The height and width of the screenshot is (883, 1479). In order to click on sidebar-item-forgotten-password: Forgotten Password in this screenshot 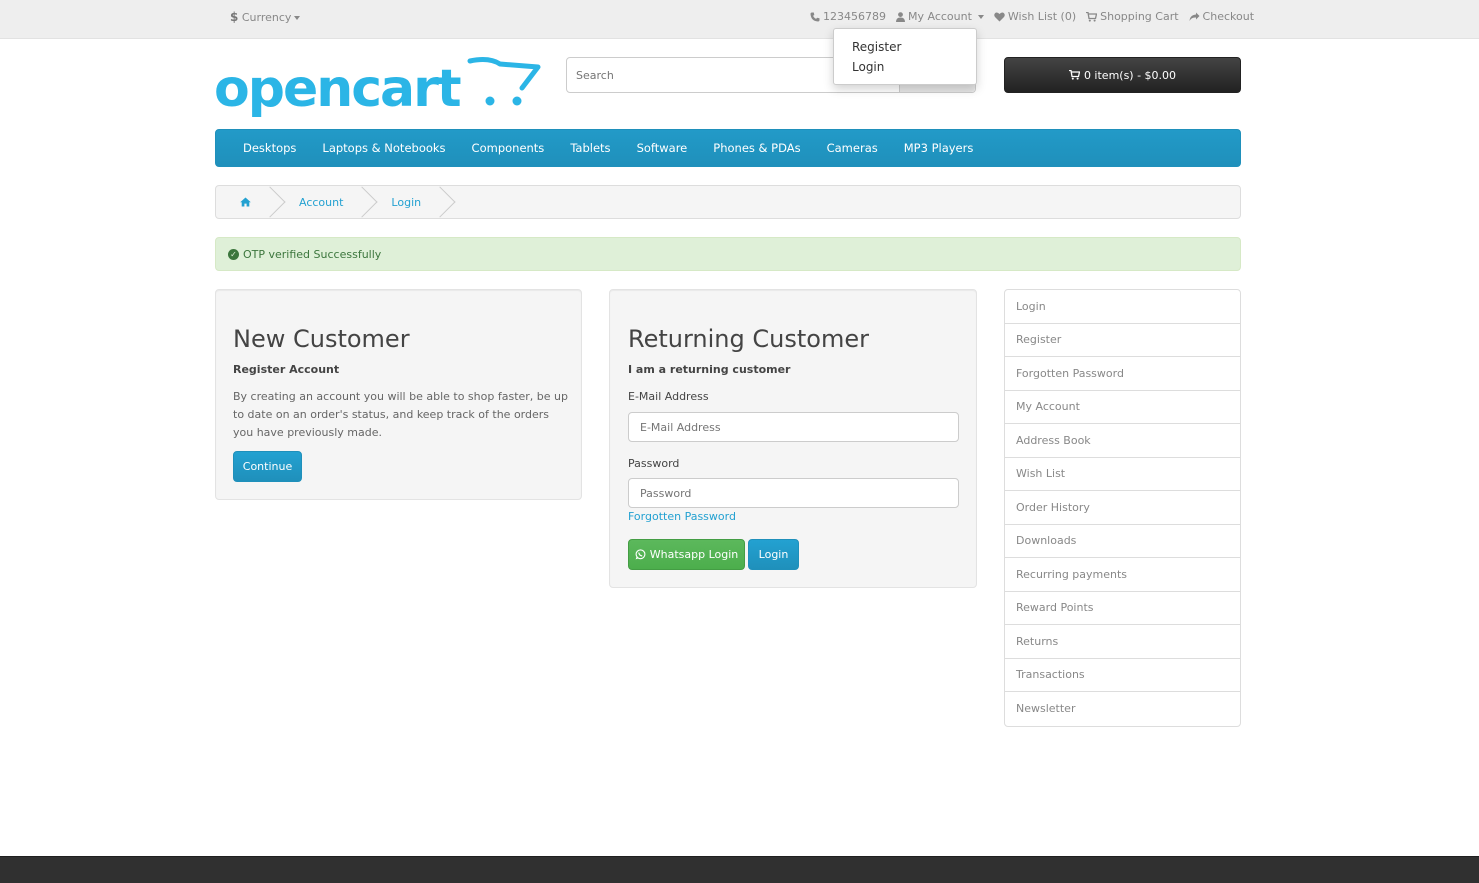, I will do `click(1122, 374)`.